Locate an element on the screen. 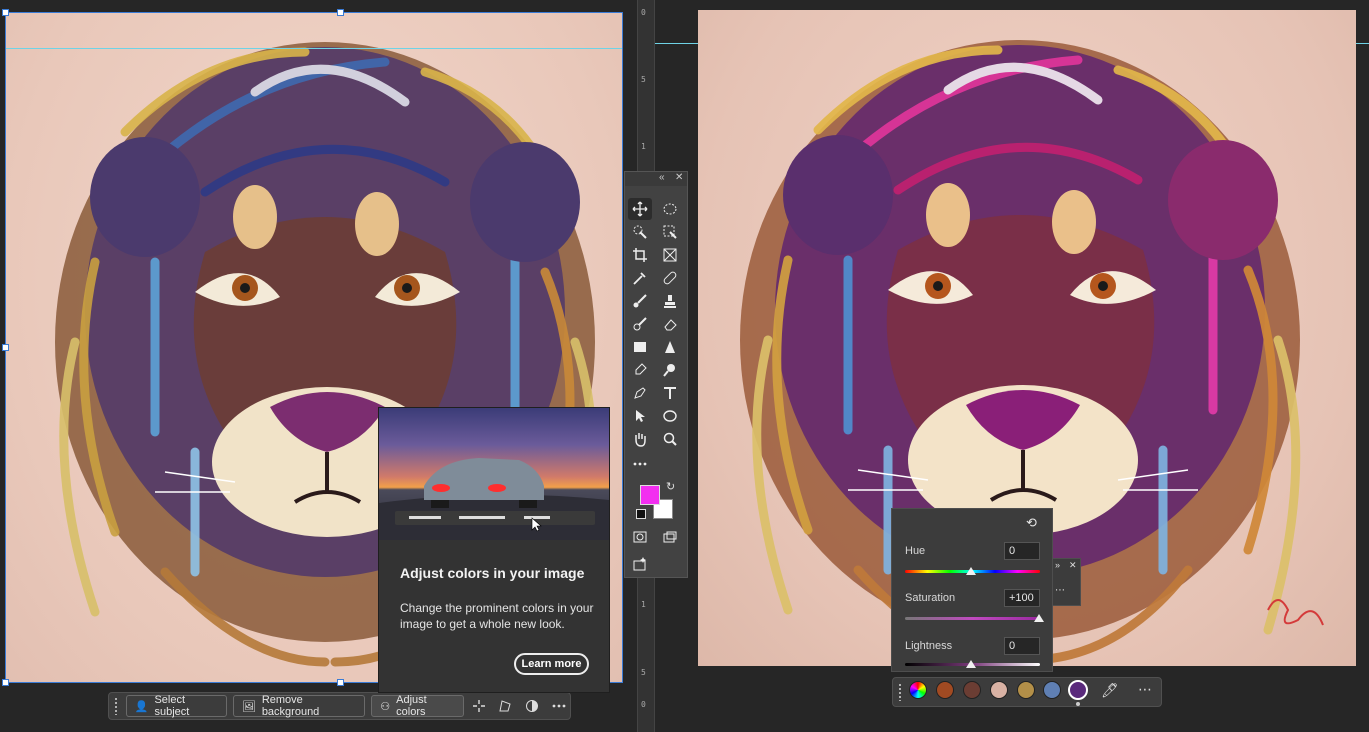 The width and height of the screenshot is (1369, 732). collapse-icon: » is located at coordinates (1057, 565).